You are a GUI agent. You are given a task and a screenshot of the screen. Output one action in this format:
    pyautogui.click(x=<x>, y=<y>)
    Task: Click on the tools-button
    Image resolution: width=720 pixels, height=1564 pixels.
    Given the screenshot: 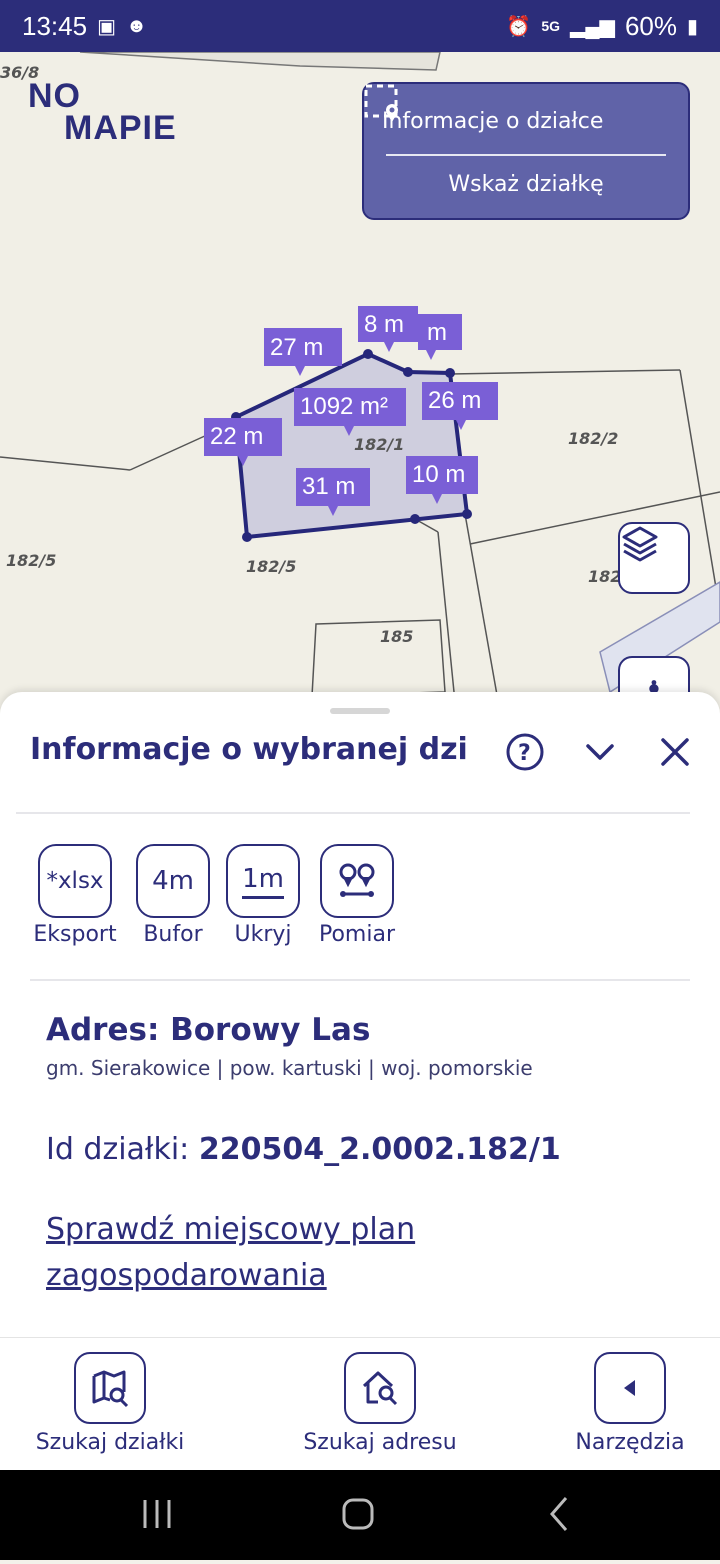 What is the action you would take?
    pyautogui.click(x=630, y=1388)
    